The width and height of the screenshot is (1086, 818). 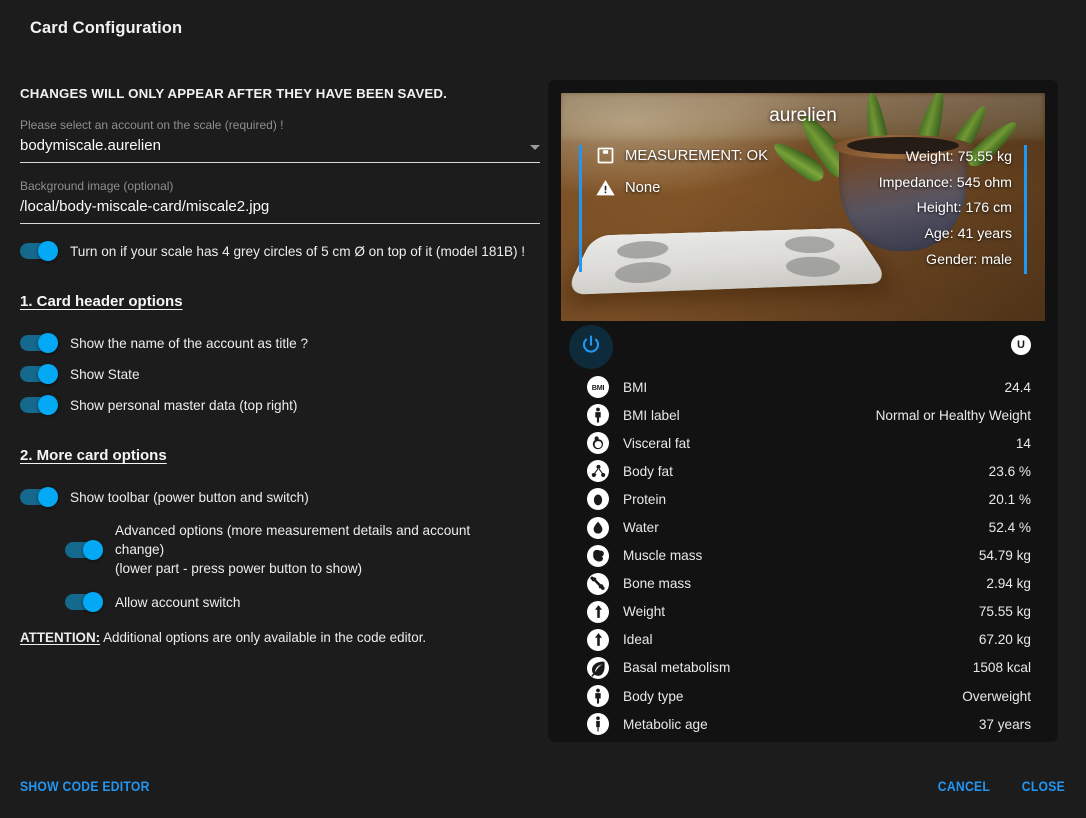 What do you see at coordinates (178, 602) in the screenshot?
I see `toggle-allow-account-switch-label: Allow account switch` at bounding box center [178, 602].